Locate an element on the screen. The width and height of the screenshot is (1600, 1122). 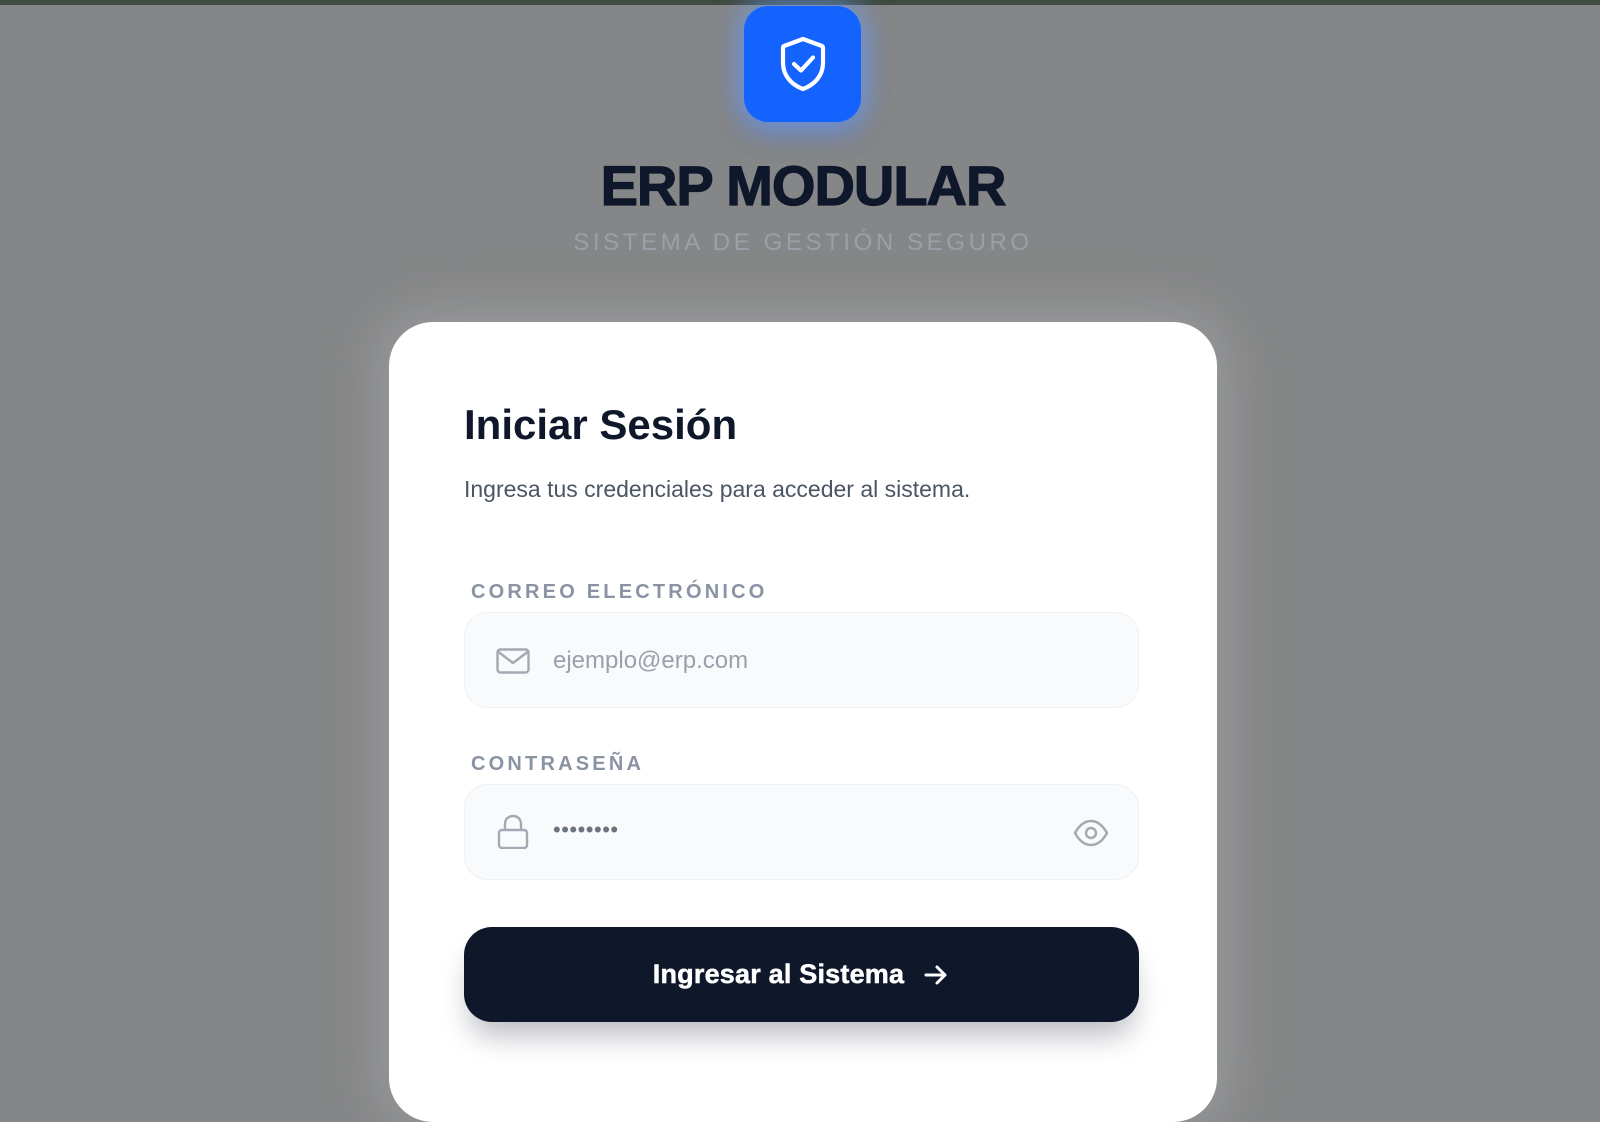
submit-label: Ingresar al Sistema is located at coordinates (778, 974).